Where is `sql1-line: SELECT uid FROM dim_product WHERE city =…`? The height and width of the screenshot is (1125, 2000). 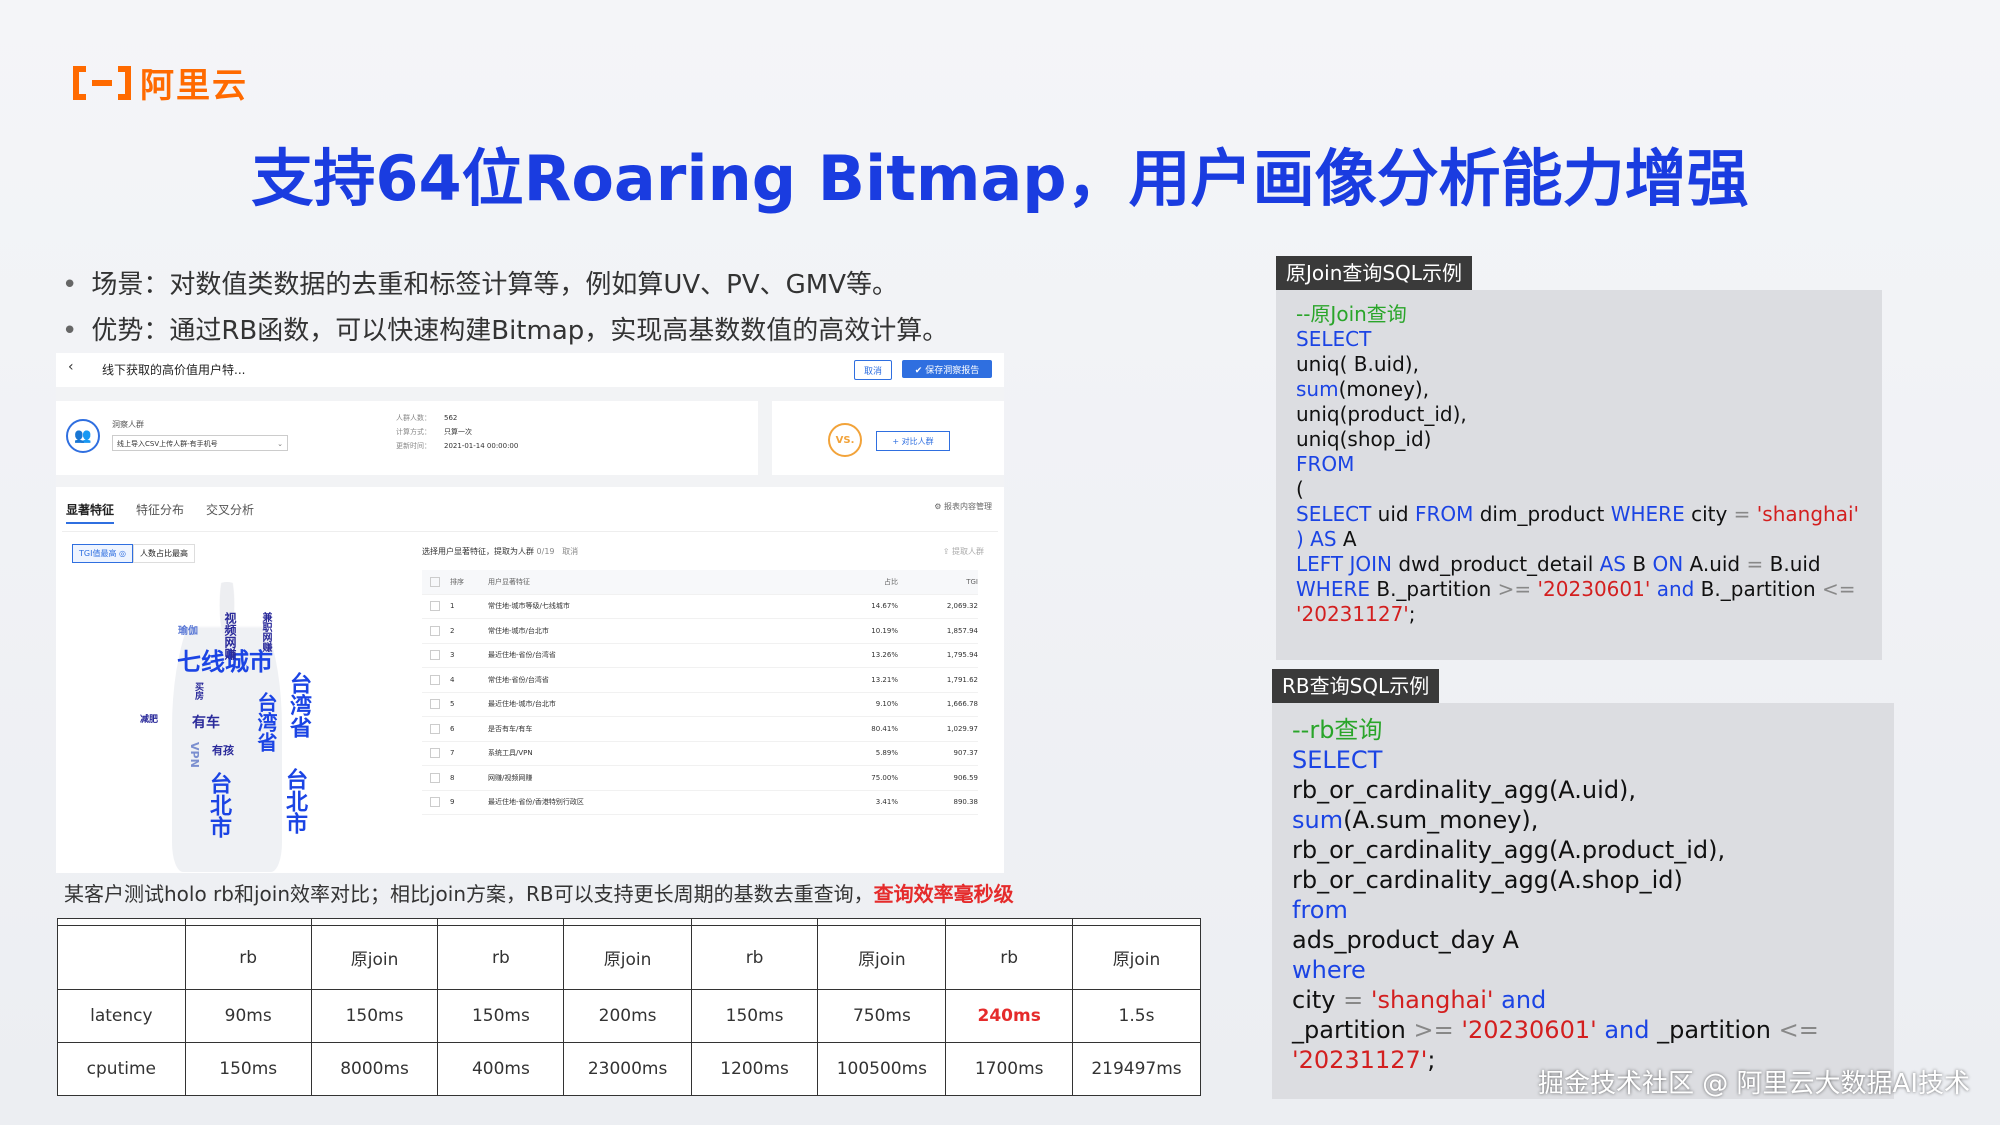 sql1-line: SELECT uid FROM dim_product WHERE city =… is located at coordinates (1578, 514).